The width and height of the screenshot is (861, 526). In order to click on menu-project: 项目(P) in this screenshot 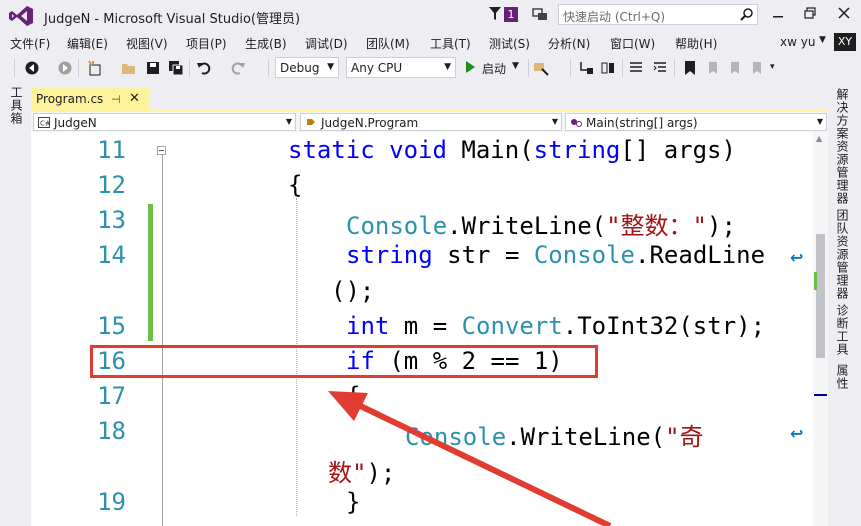, I will do `click(206, 43)`.